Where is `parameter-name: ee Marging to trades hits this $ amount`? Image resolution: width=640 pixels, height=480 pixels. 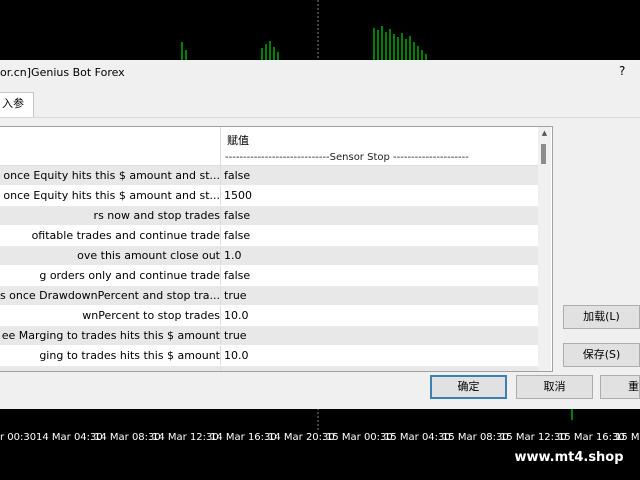
parameter-name: ee Marging to trades hits this $ amount is located at coordinates (110, 335).